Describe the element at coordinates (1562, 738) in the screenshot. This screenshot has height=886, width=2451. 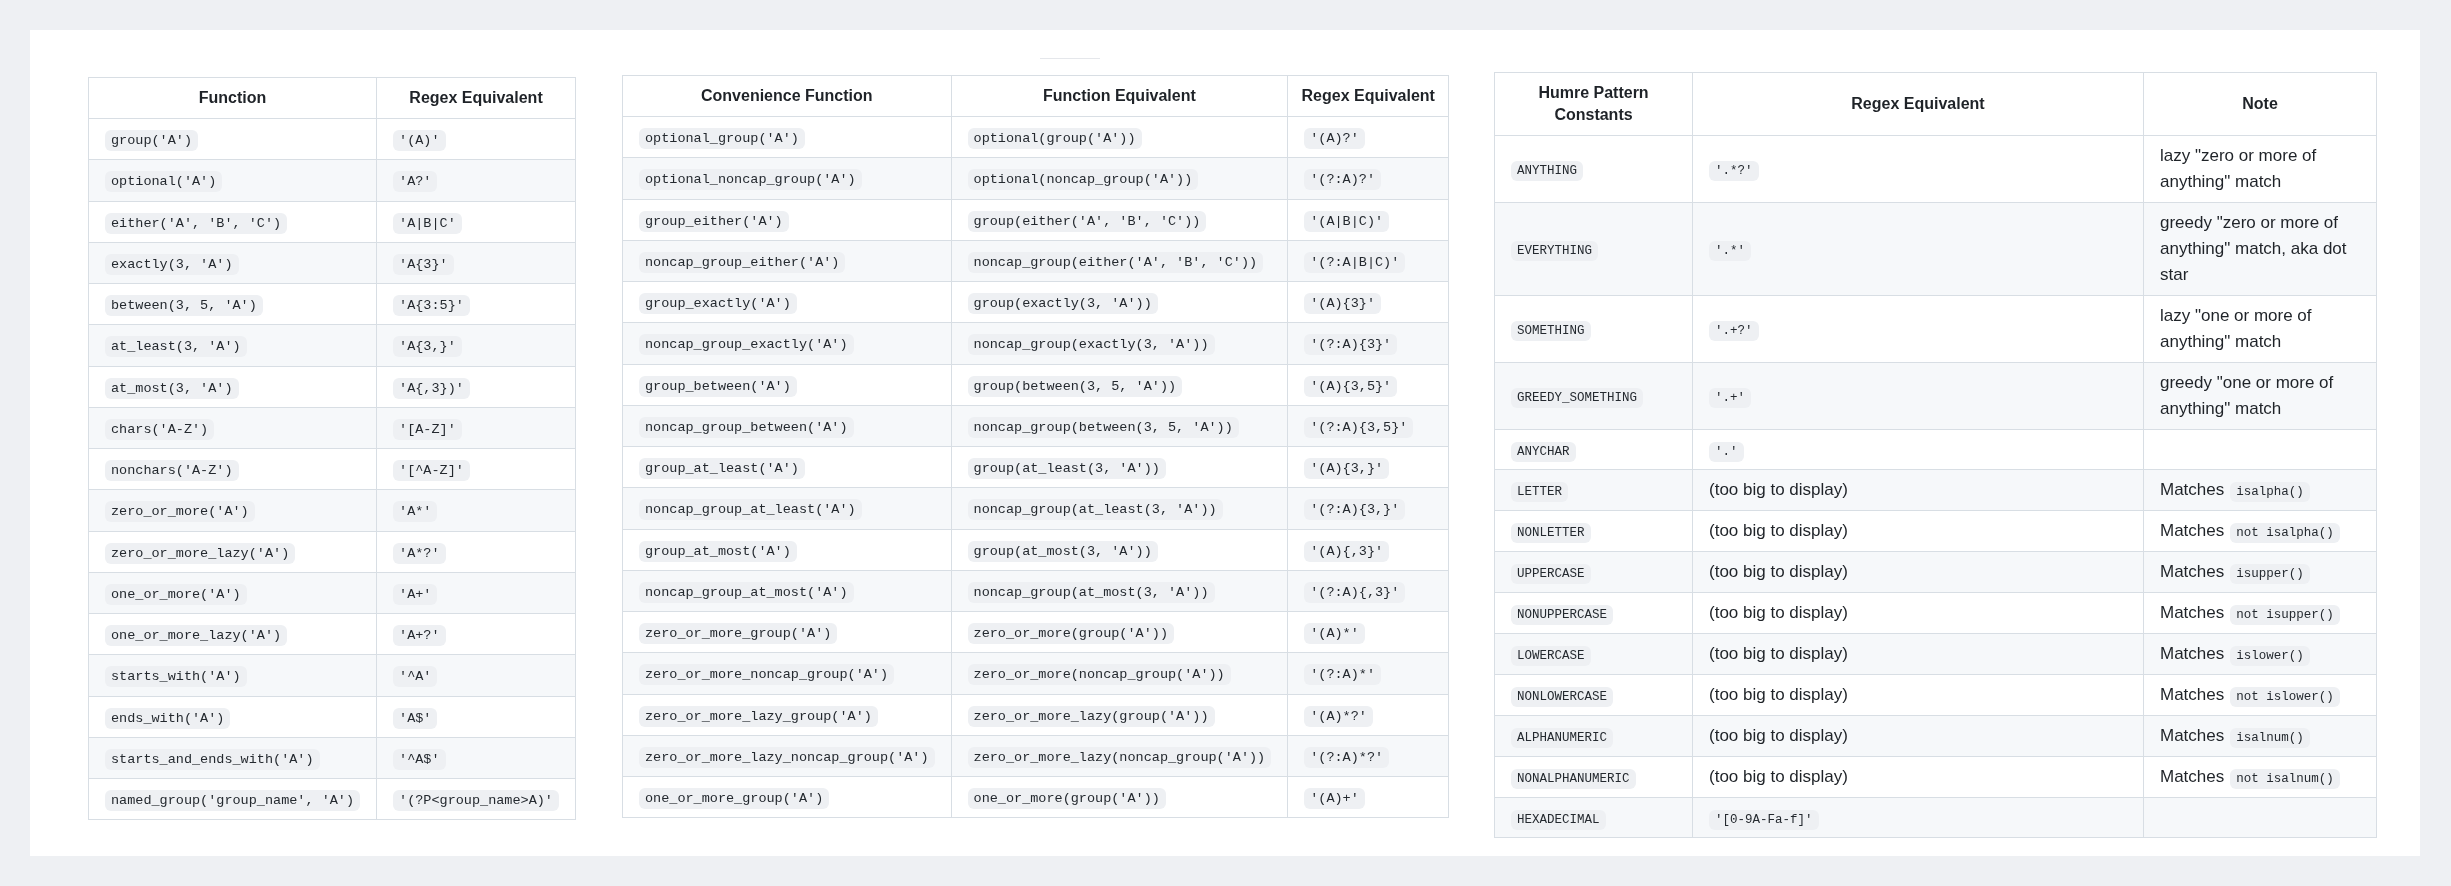
I see `code-snippet: ALPHANUMERIC` at that location.